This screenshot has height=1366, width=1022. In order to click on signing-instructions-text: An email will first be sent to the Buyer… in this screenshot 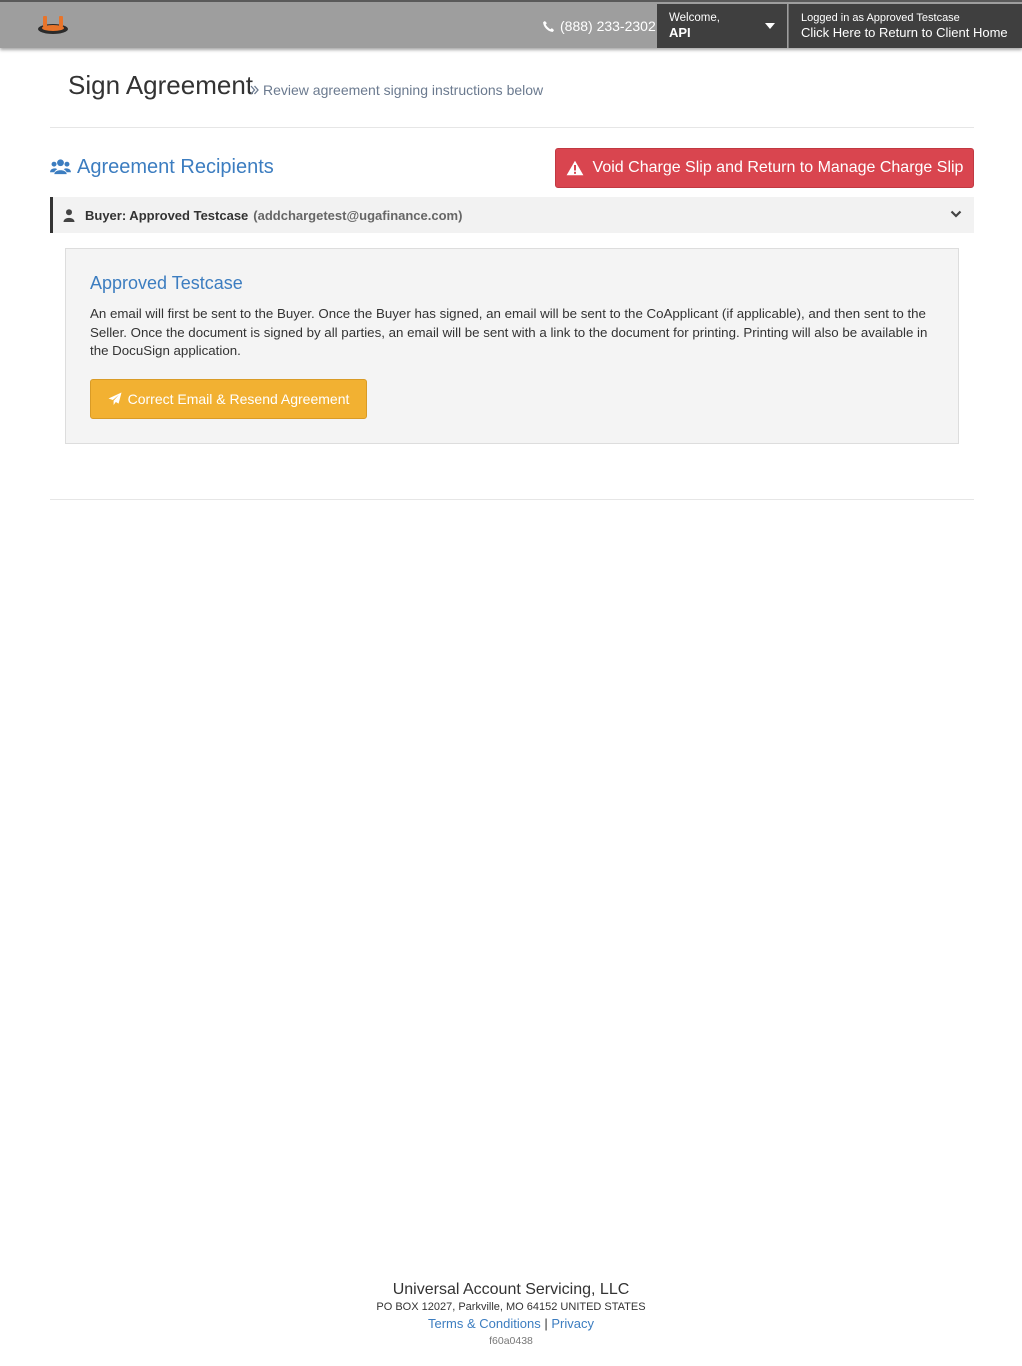, I will do `click(509, 332)`.